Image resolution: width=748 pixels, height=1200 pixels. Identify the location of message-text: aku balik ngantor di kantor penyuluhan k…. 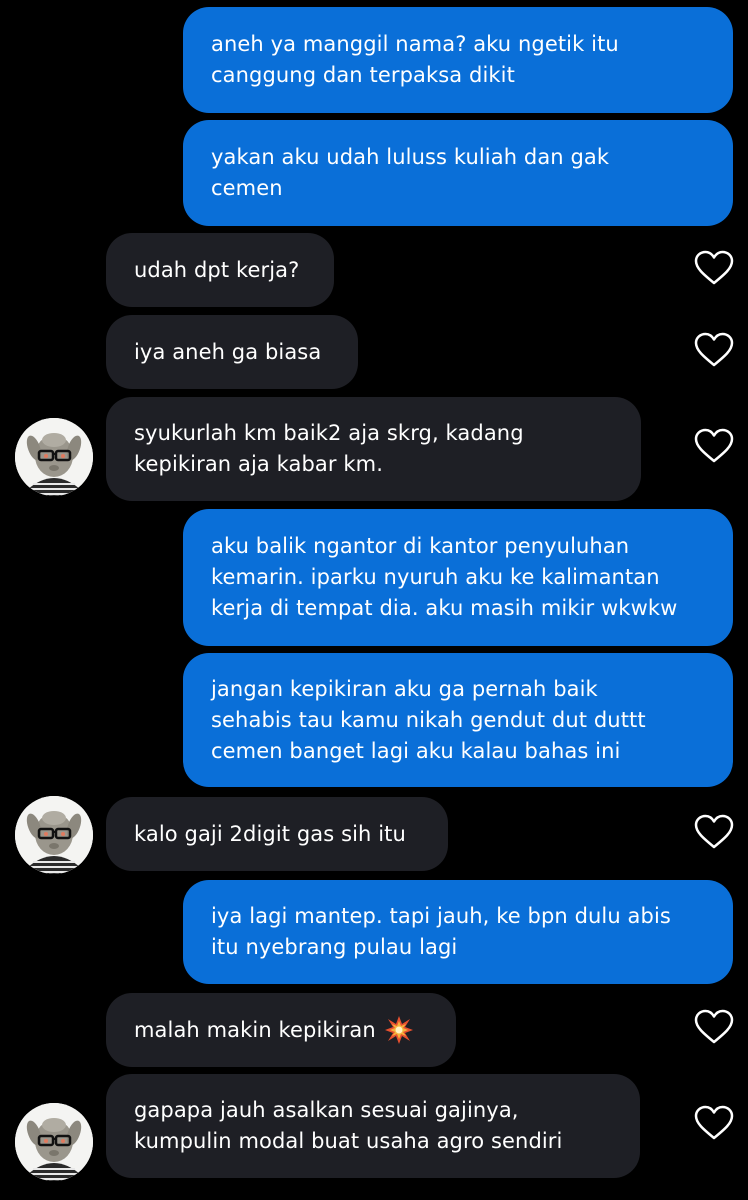
(444, 577).